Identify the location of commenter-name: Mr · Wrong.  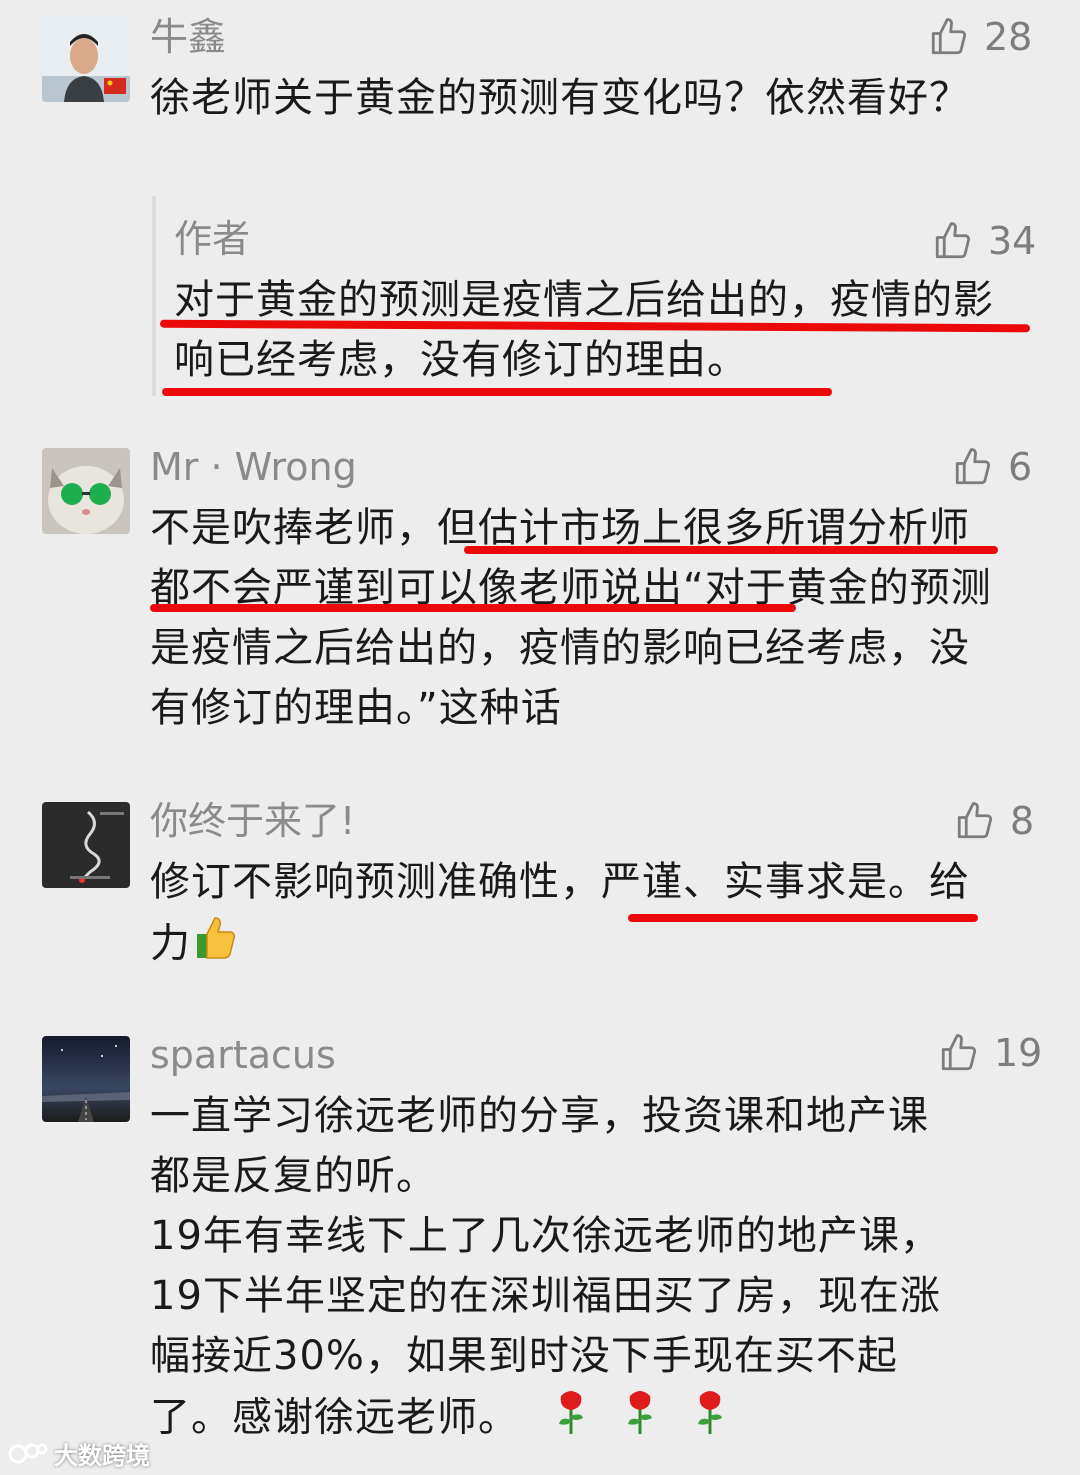
(253, 467).